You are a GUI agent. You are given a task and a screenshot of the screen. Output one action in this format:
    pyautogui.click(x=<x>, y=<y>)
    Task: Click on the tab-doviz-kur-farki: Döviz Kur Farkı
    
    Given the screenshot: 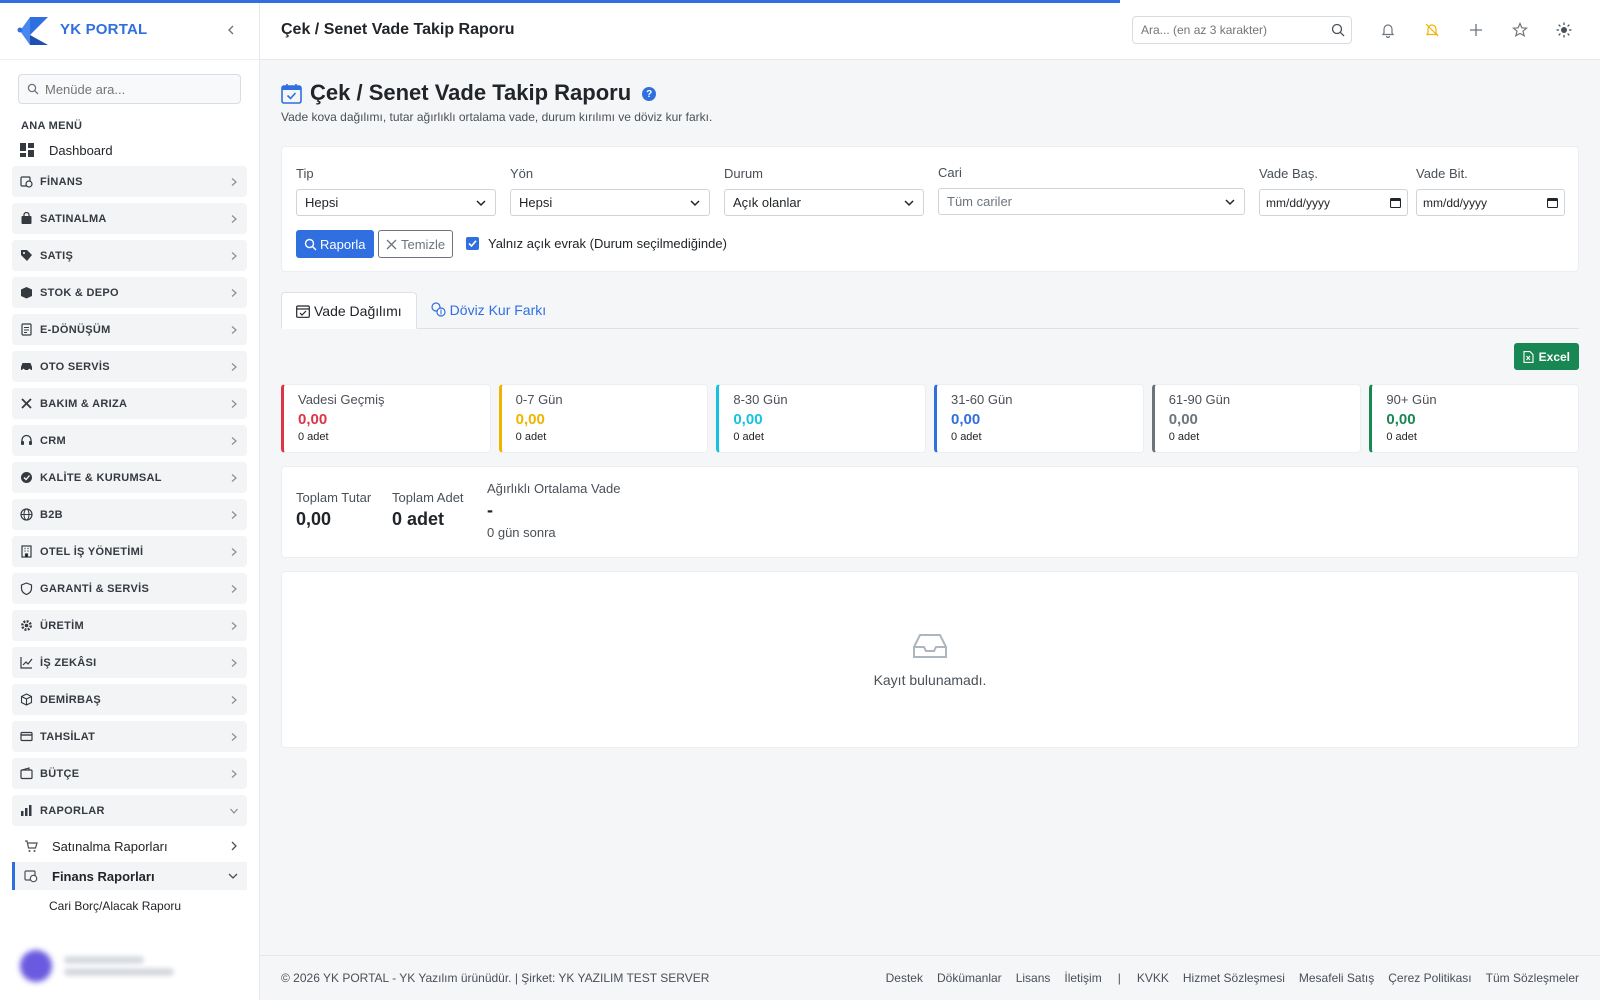 What is the action you would take?
    pyautogui.click(x=488, y=309)
    